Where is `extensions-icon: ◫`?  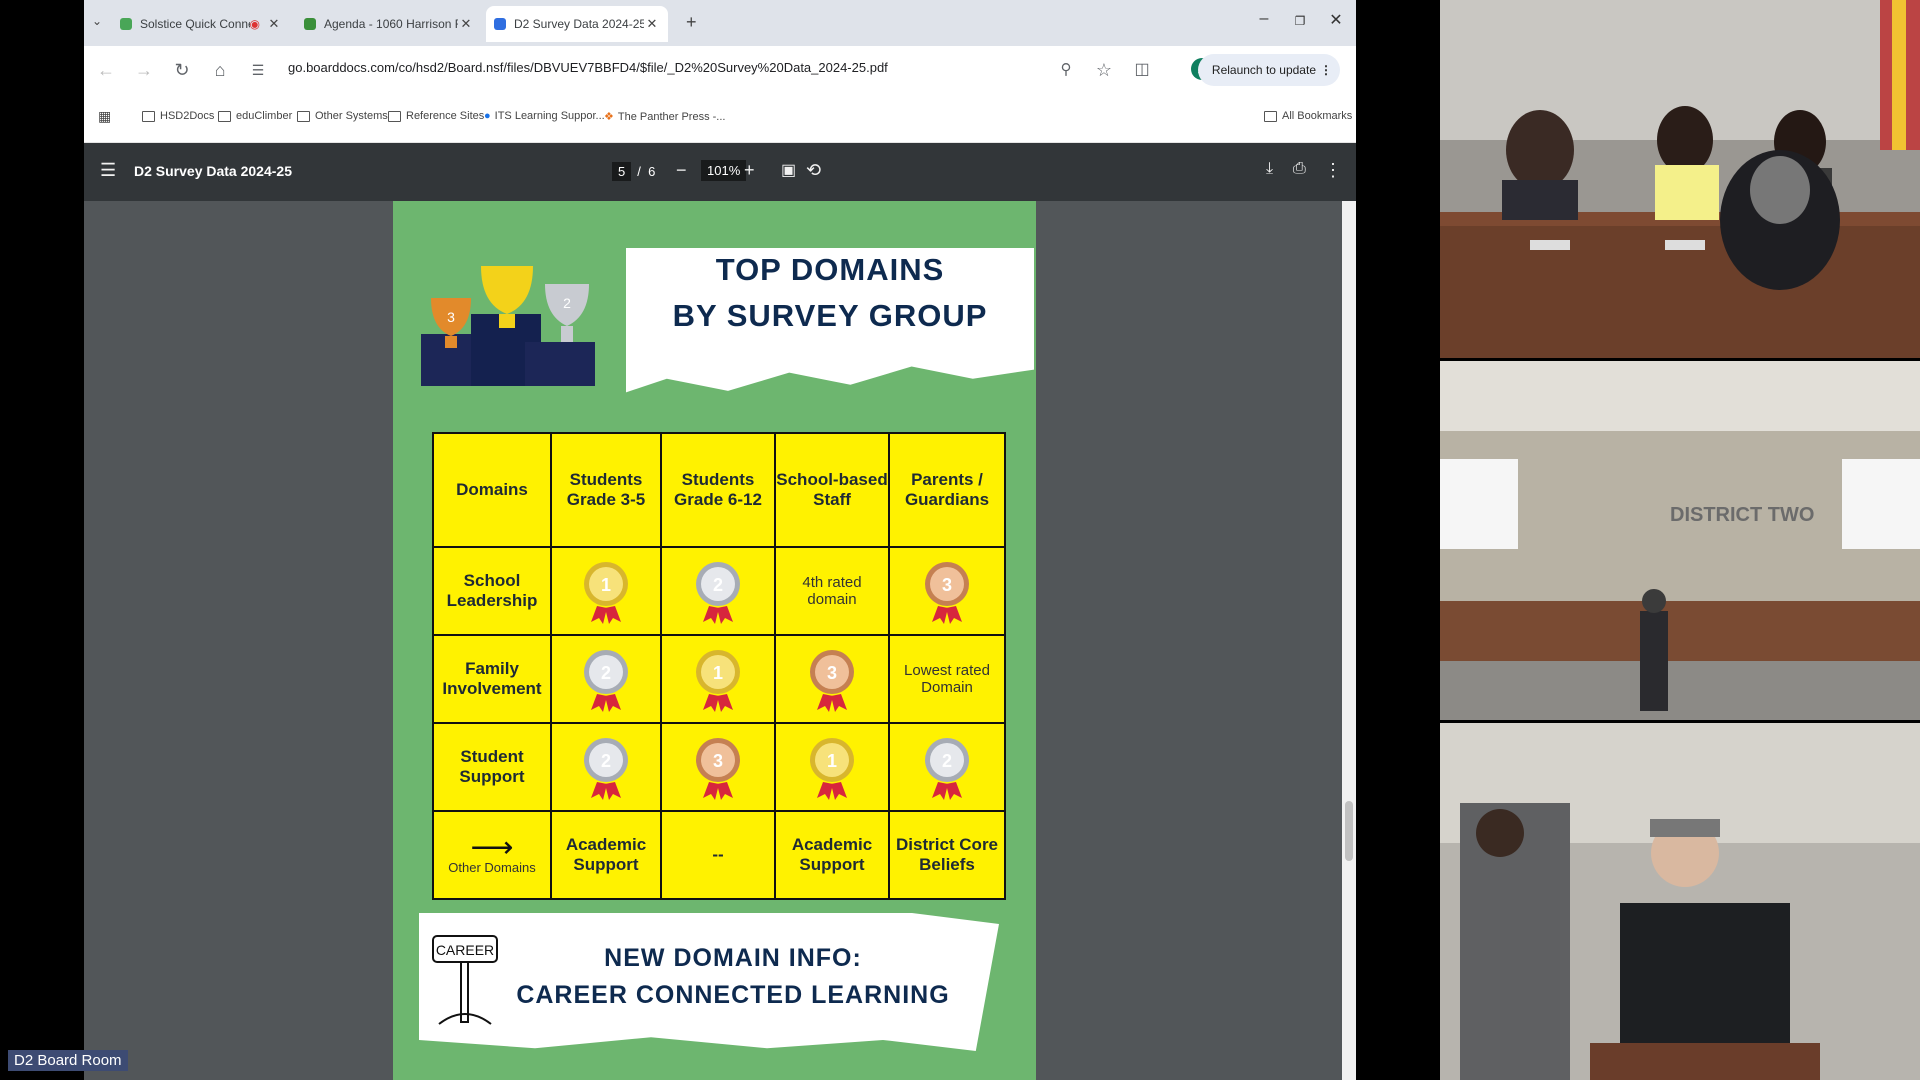
extensions-icon: ◫ is located at coordinates (1142, 70).